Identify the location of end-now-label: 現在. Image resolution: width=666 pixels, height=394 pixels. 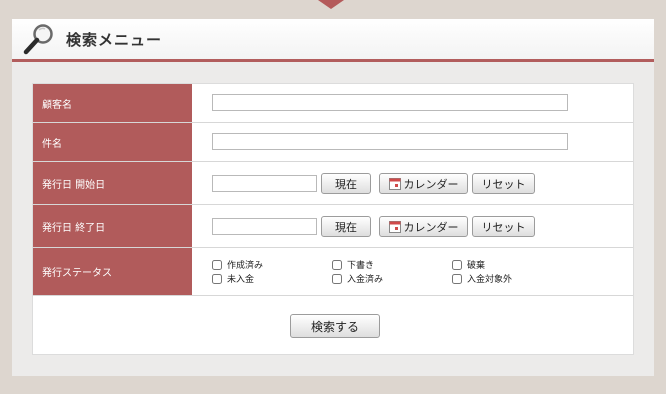
(346, 227).